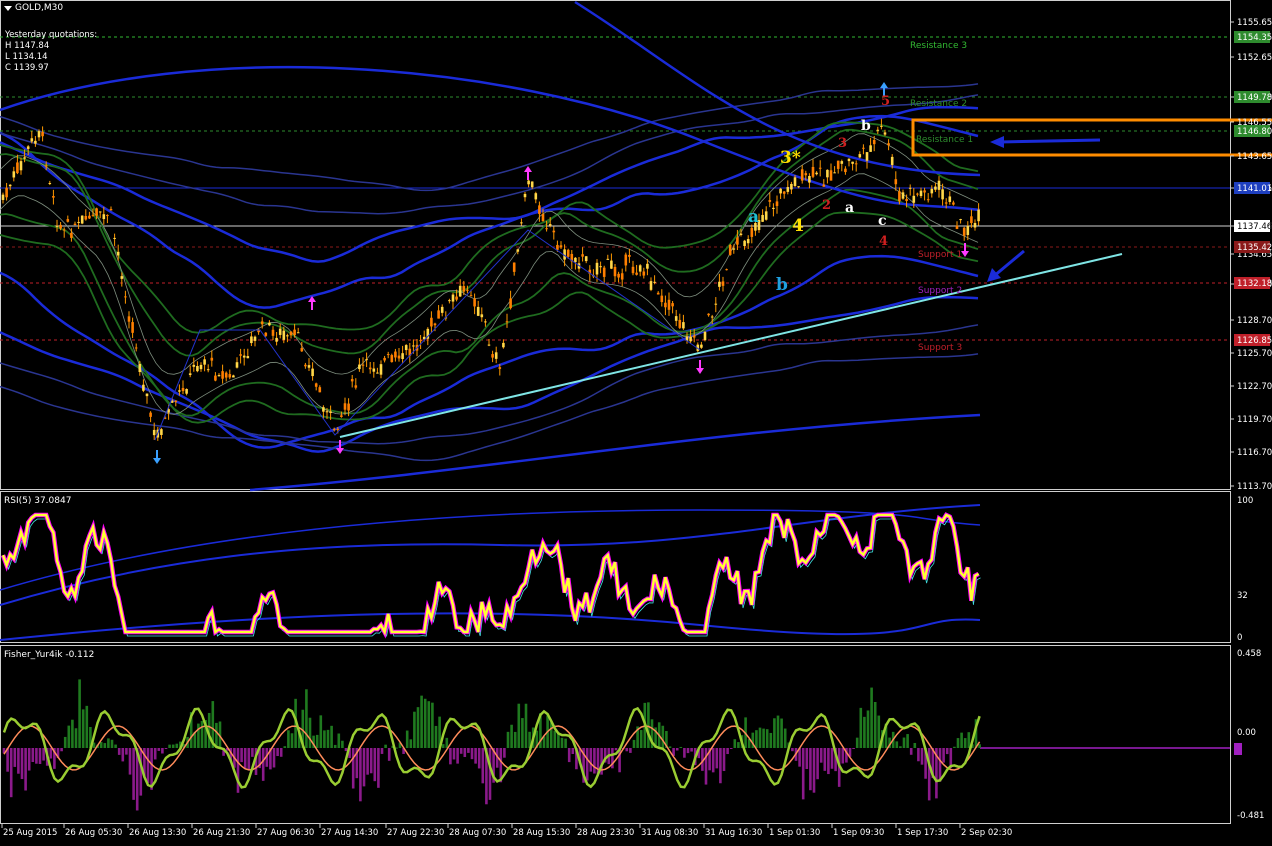  I want to click on price-tick-label: 1128.70, so click(1254, 321).